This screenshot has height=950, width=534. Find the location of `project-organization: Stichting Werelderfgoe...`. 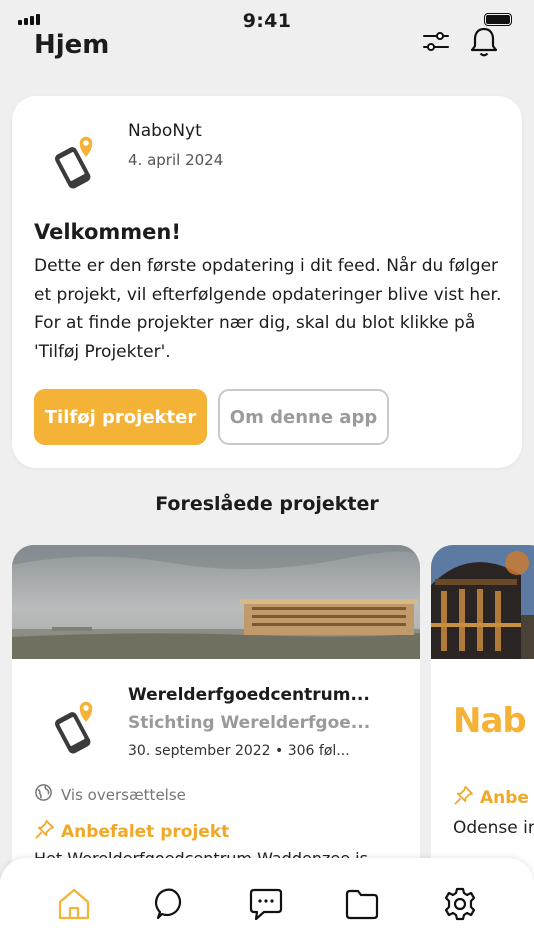

project-organization: Stichting Werelderfgoe... is located at coordinates (249, 723).